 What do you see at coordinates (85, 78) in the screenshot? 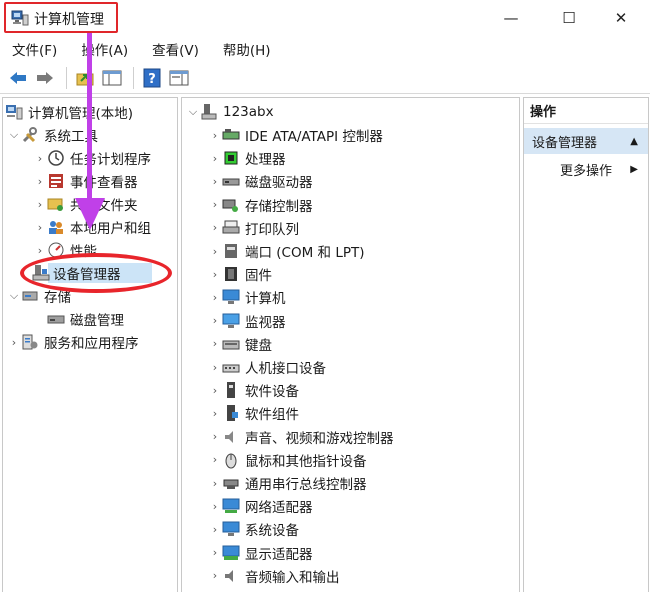
I see `up-folder-icon` at bounding box center [85, 78].